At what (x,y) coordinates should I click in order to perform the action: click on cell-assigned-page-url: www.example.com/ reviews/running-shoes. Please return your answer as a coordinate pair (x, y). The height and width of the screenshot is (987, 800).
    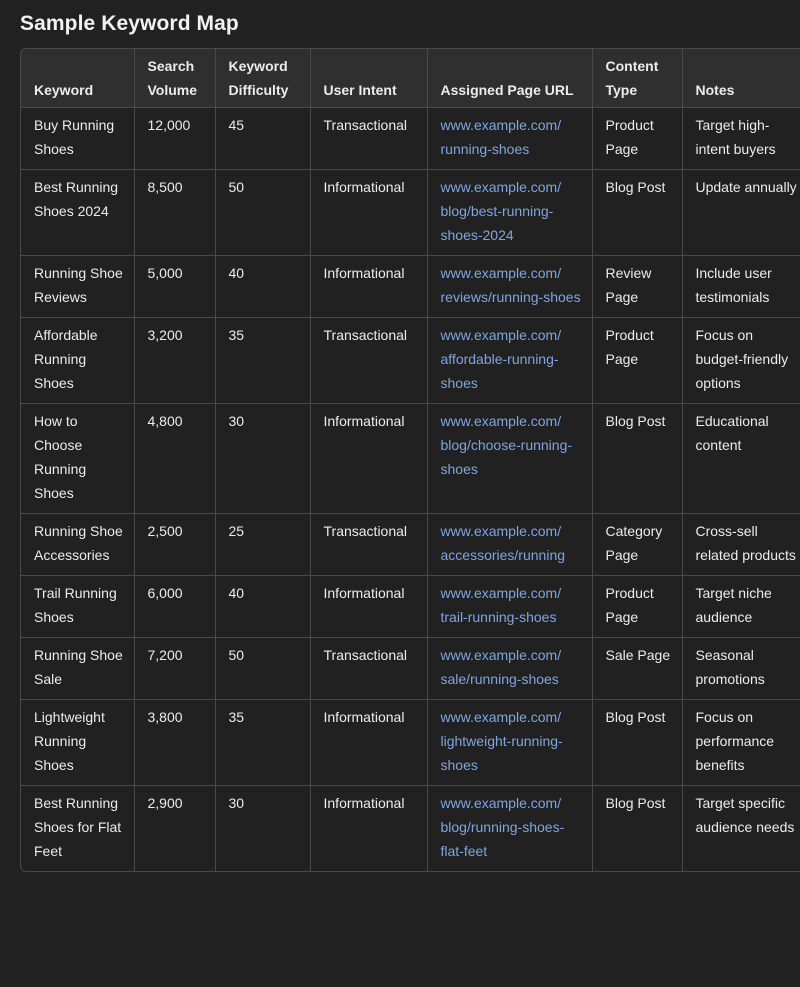
    Looking at the image, I should click on (510, 286).